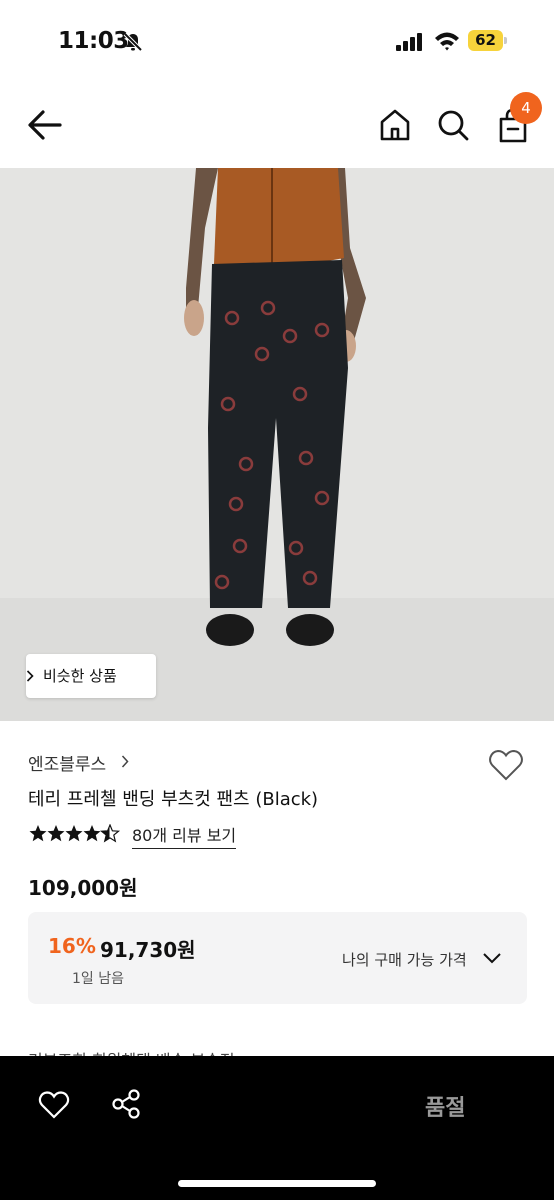 This screenshot has height=1200, width=554. I want to click on wifi-icon, so click(447, 41).